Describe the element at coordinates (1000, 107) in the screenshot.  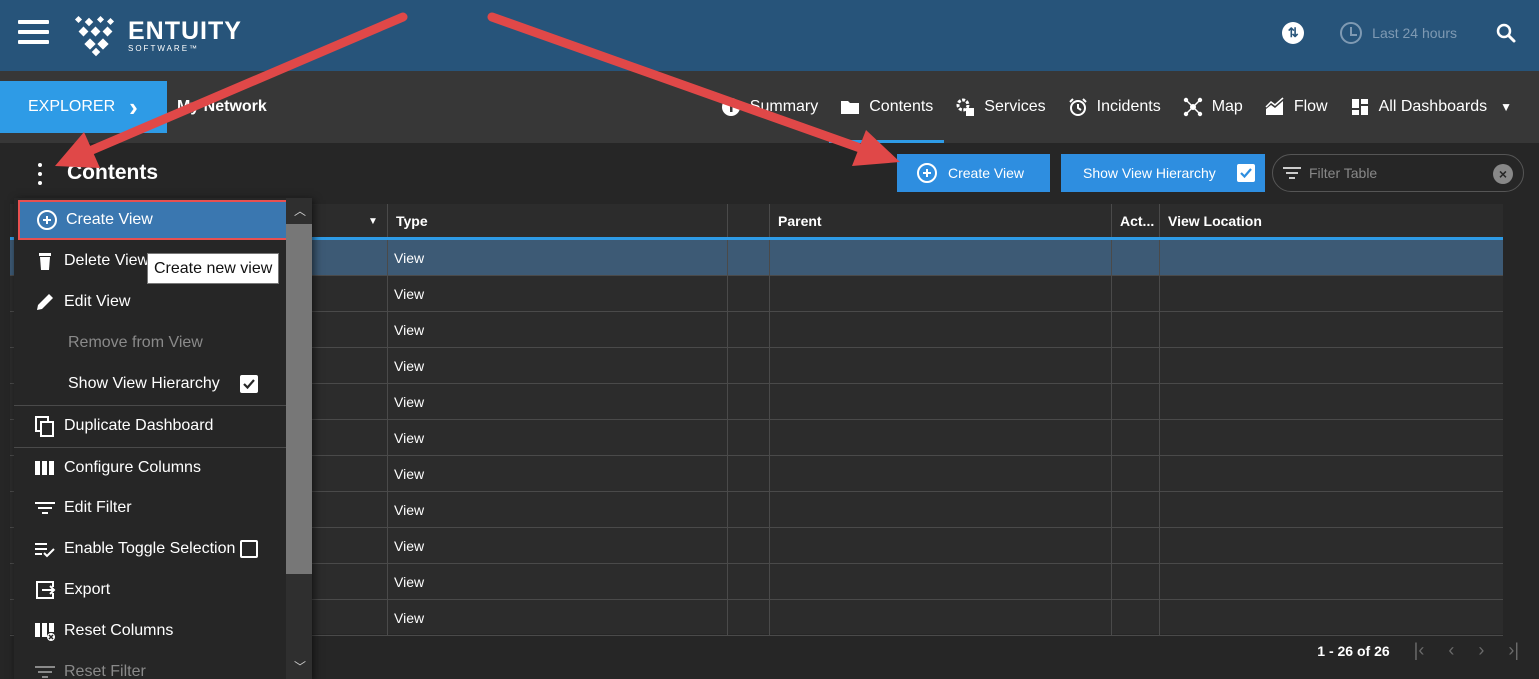
I see `tab-services: Services` at that location.